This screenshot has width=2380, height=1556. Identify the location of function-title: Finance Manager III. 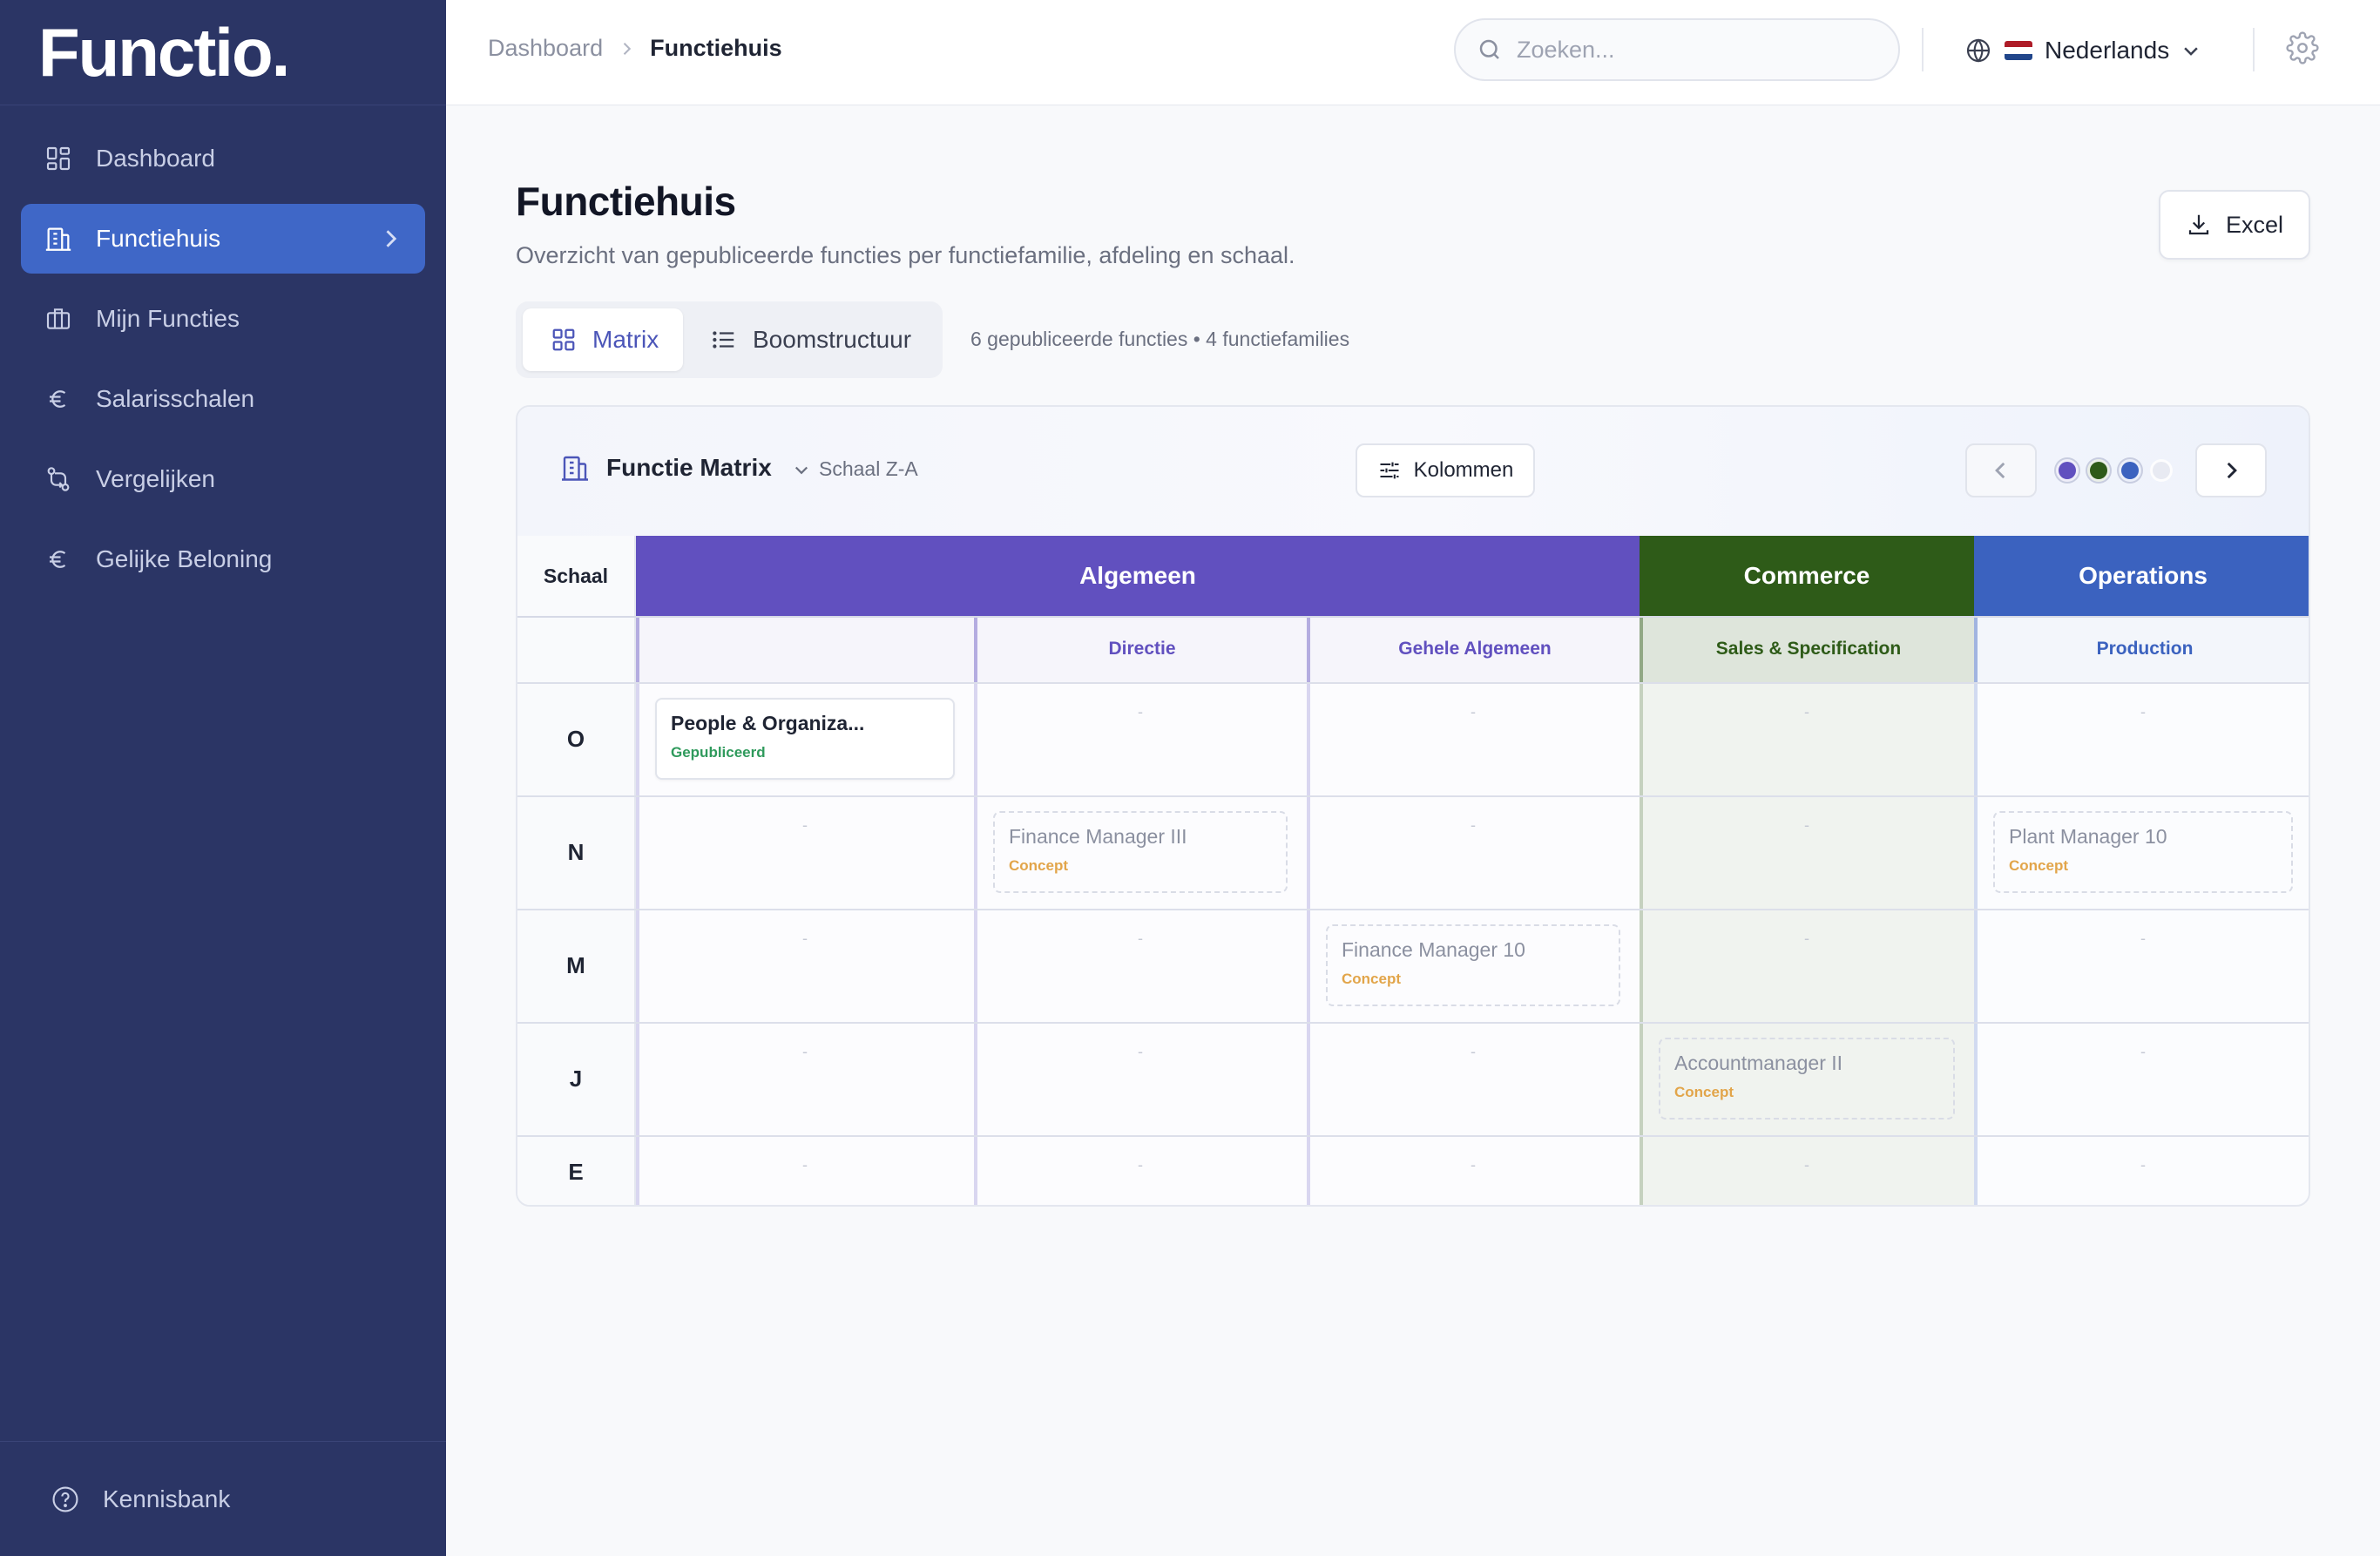
(1098, 836).